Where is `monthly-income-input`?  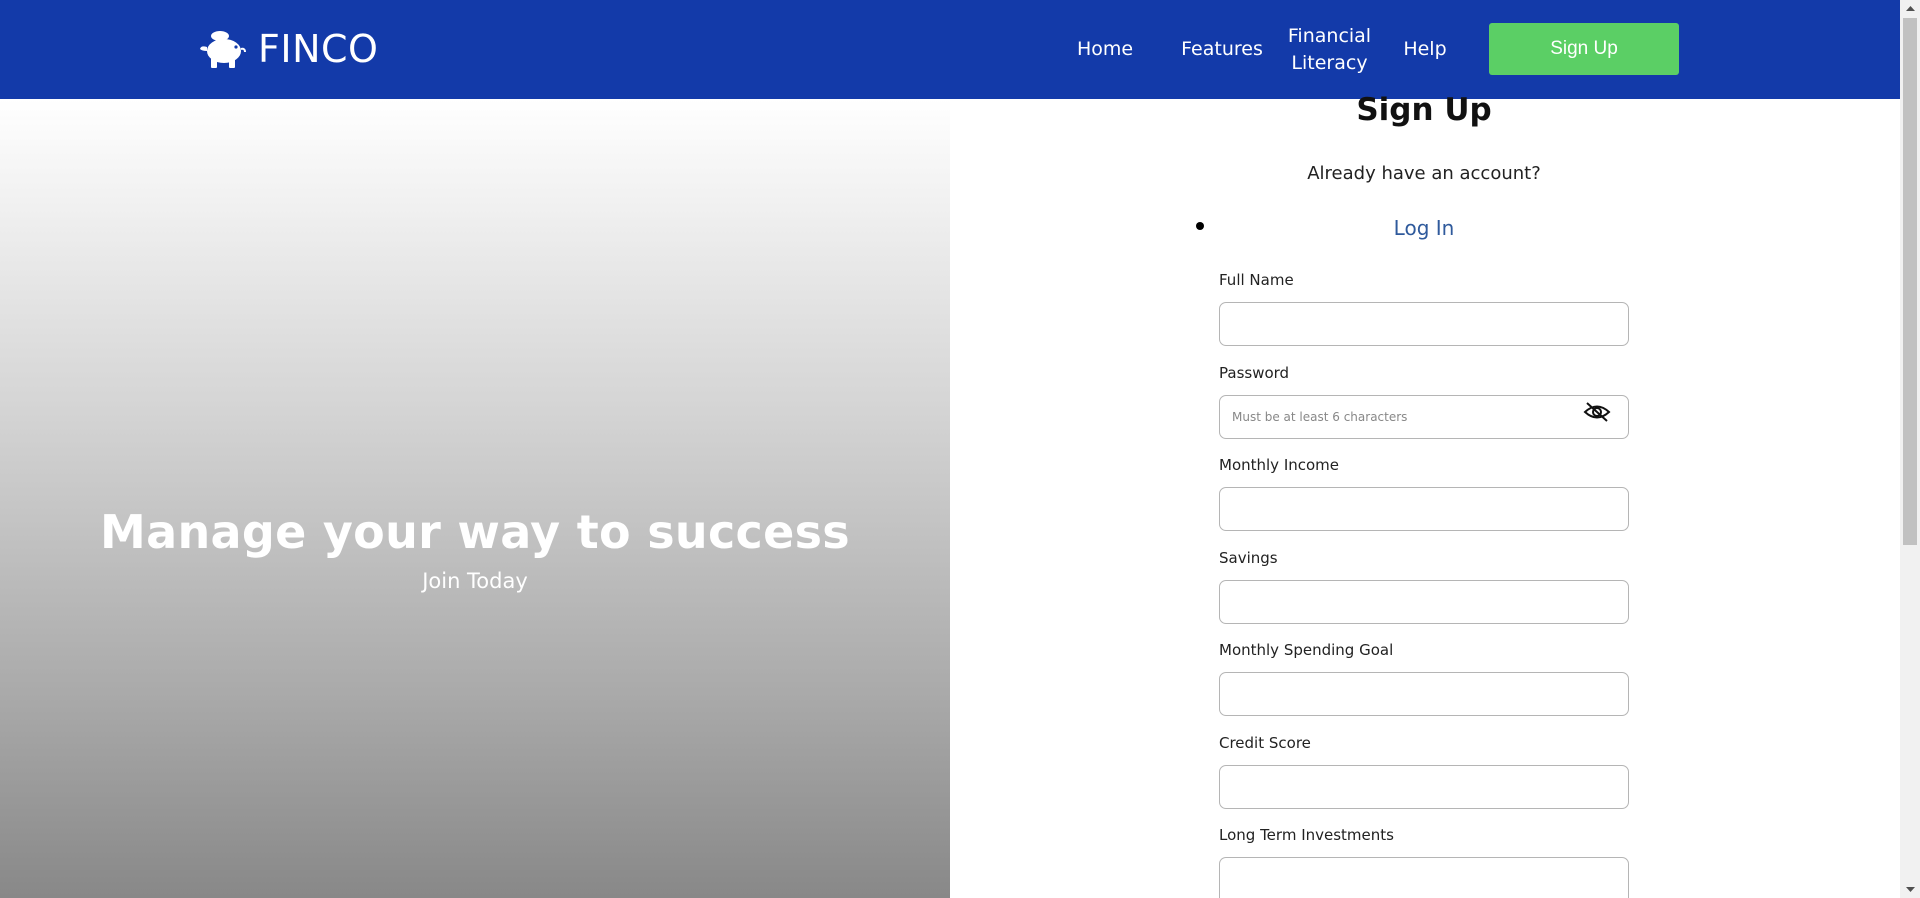
monthly-income-input is located at coordinates (1424, 509).